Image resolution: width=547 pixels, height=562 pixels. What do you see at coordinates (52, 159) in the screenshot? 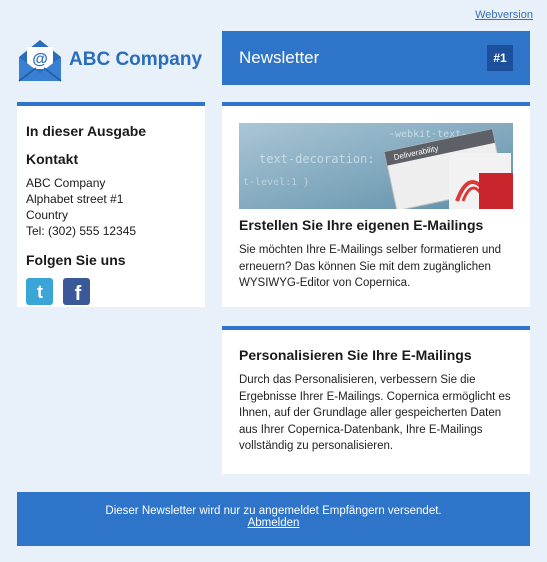
I see `contact-heading: Kontakt` at bounding box center [52, 159].